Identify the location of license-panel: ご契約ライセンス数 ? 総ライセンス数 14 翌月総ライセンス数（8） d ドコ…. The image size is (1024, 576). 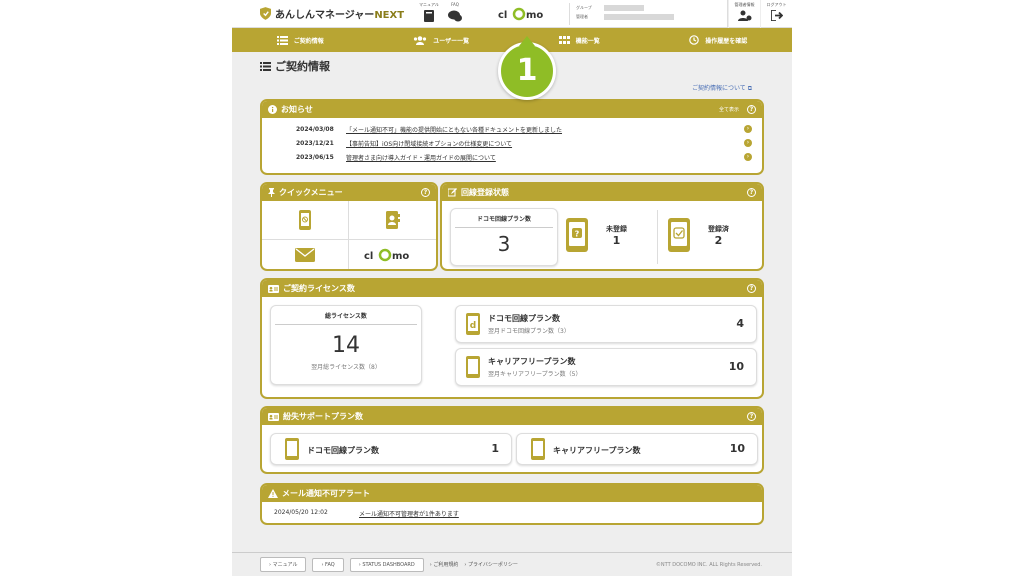
(512, 338).